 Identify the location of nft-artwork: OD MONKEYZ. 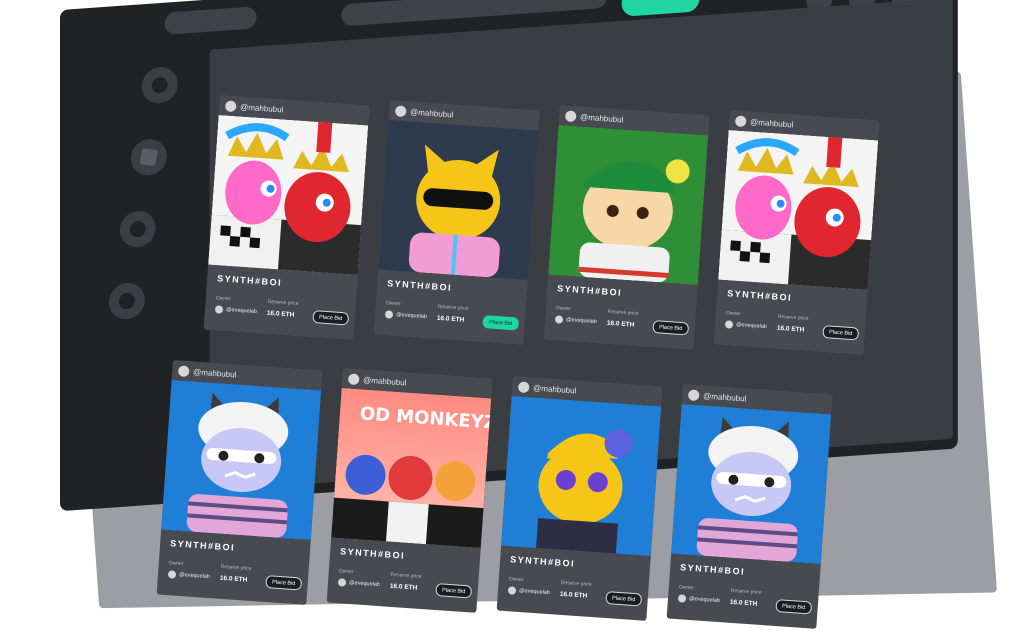
(411, 468).